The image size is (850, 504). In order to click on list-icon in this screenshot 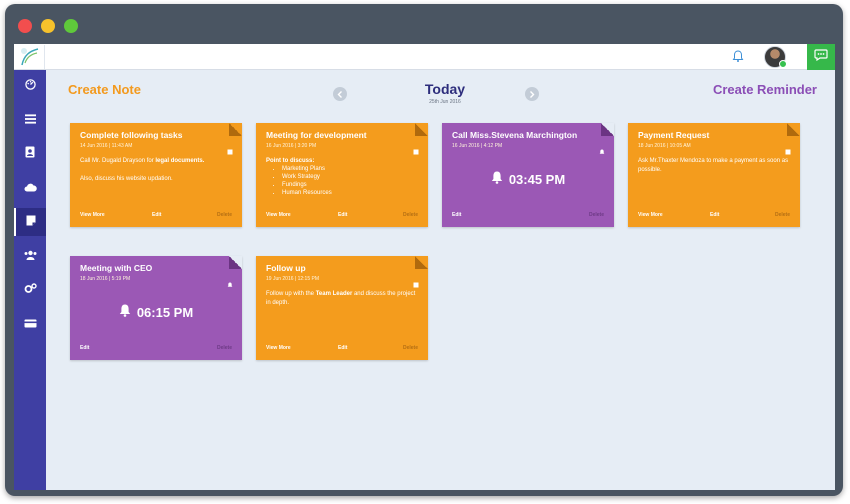, I will do `click(30, 120)`.